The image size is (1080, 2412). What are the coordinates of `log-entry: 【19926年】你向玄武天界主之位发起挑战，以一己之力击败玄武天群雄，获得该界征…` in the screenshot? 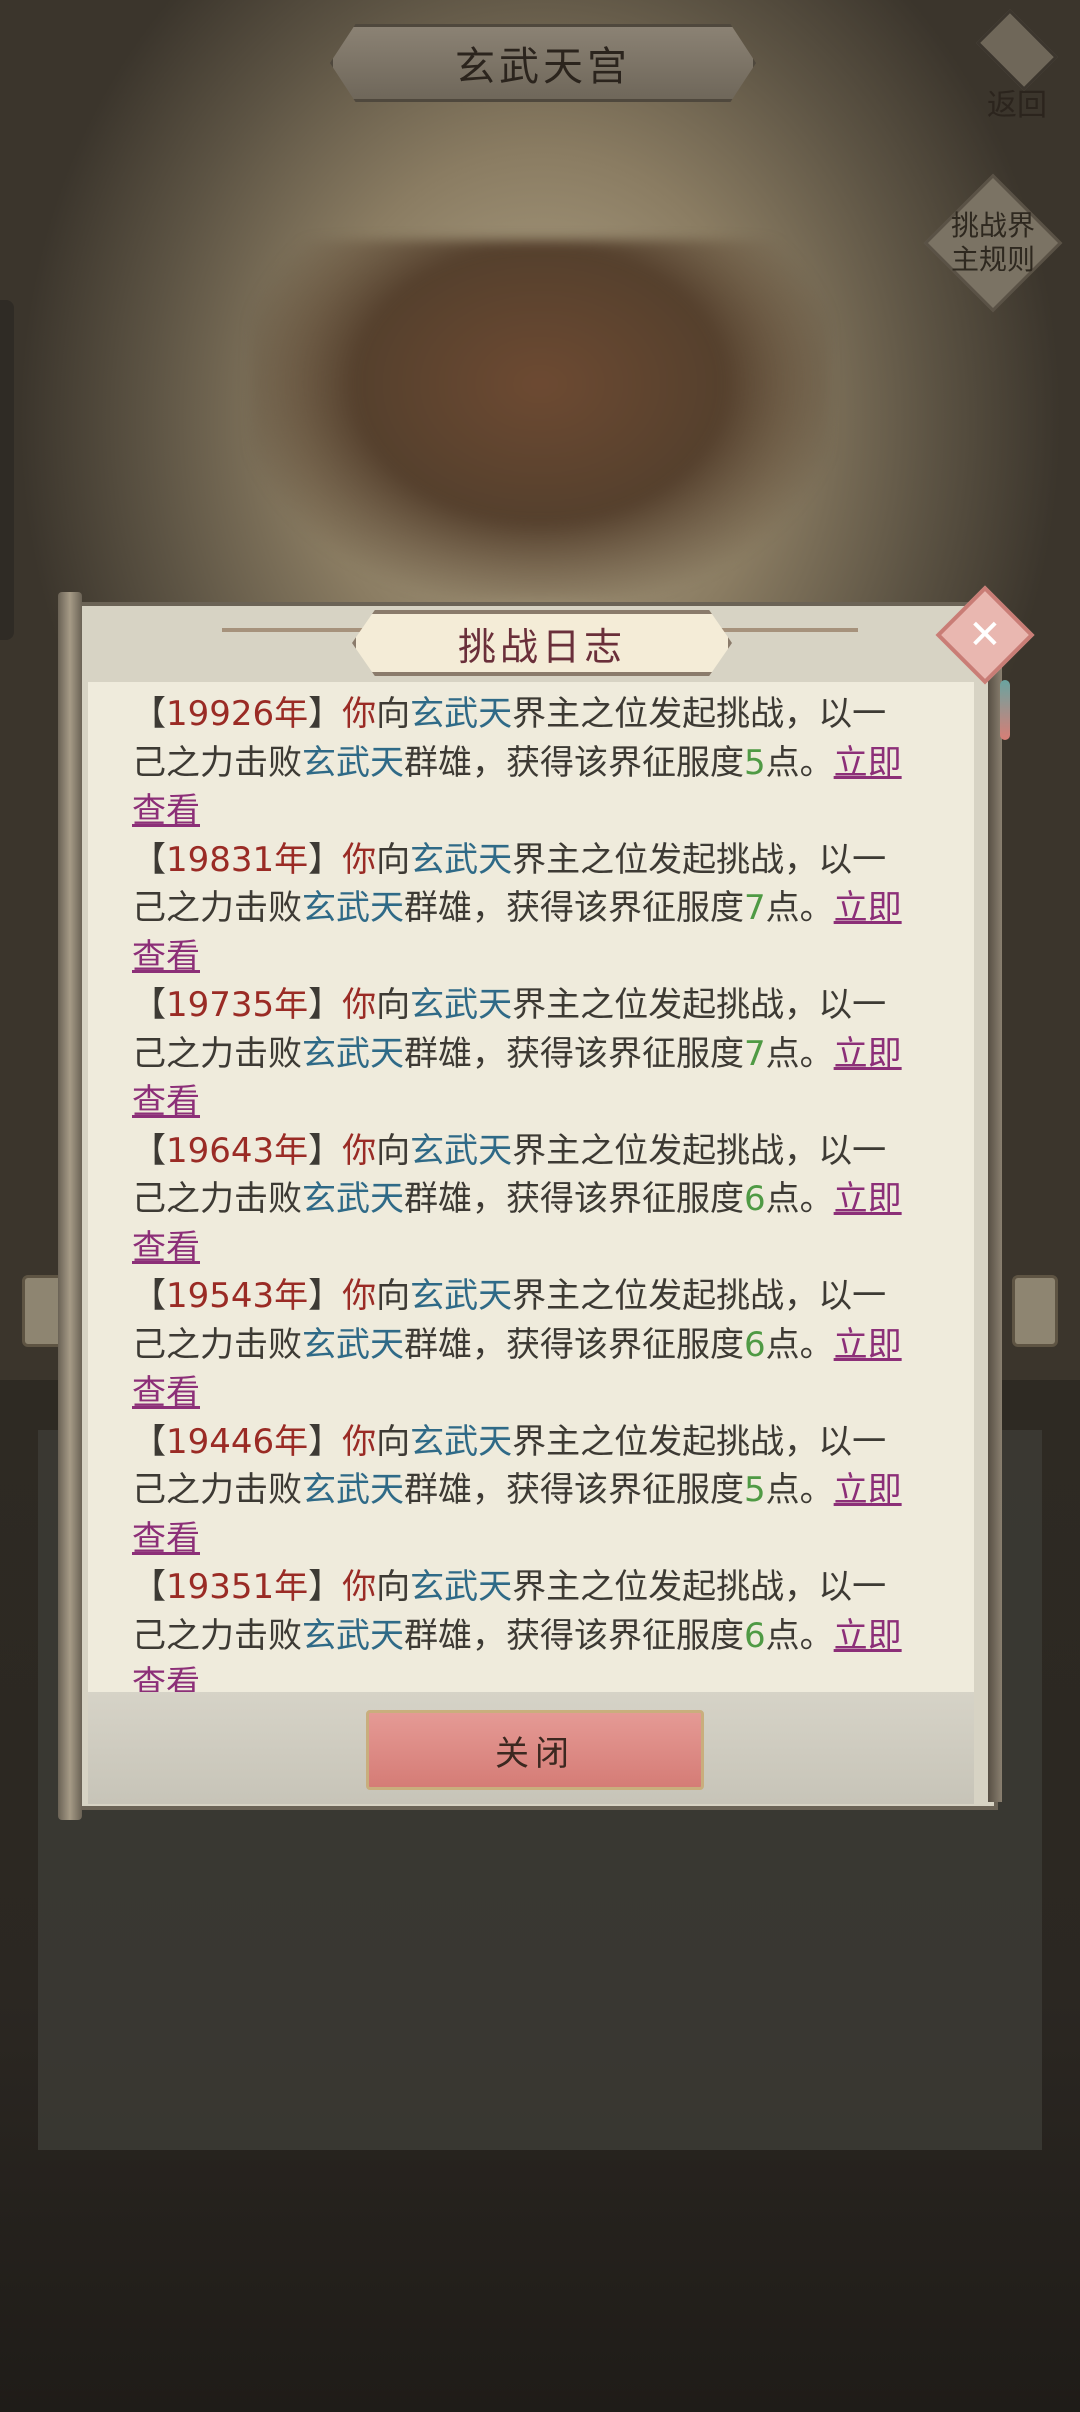 It's located at (521, 763).